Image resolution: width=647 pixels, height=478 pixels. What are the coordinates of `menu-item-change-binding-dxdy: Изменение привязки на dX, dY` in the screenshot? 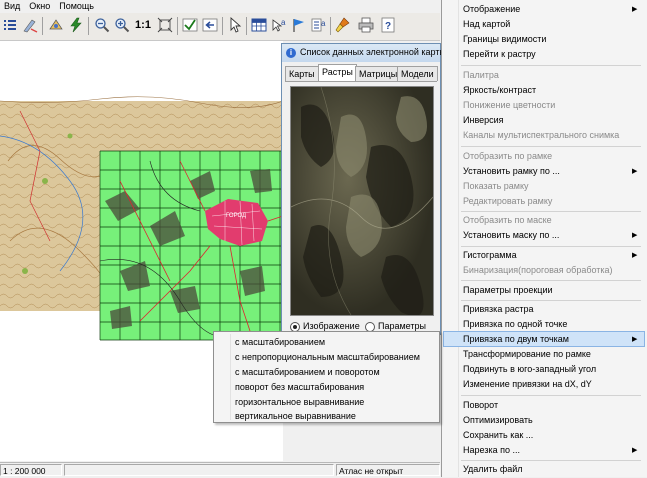 It's located at (527, 384).